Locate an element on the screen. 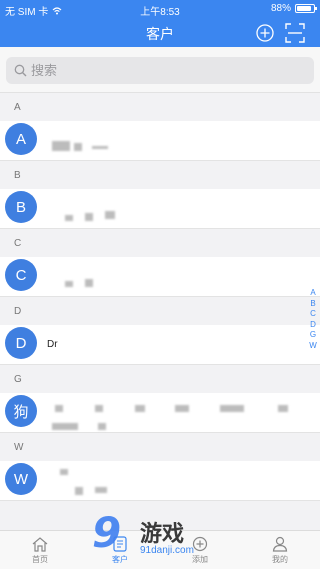 The image size is (320, 569). search-icon is located at coordinates (20, 70).